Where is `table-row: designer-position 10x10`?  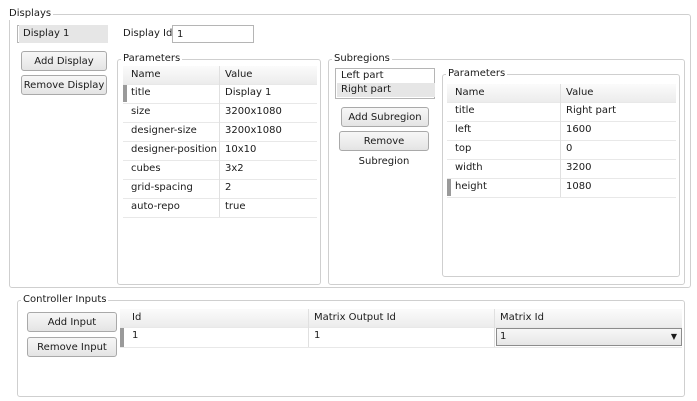
table-row: designer-position 10x10 is located at coordinates (220, 151).